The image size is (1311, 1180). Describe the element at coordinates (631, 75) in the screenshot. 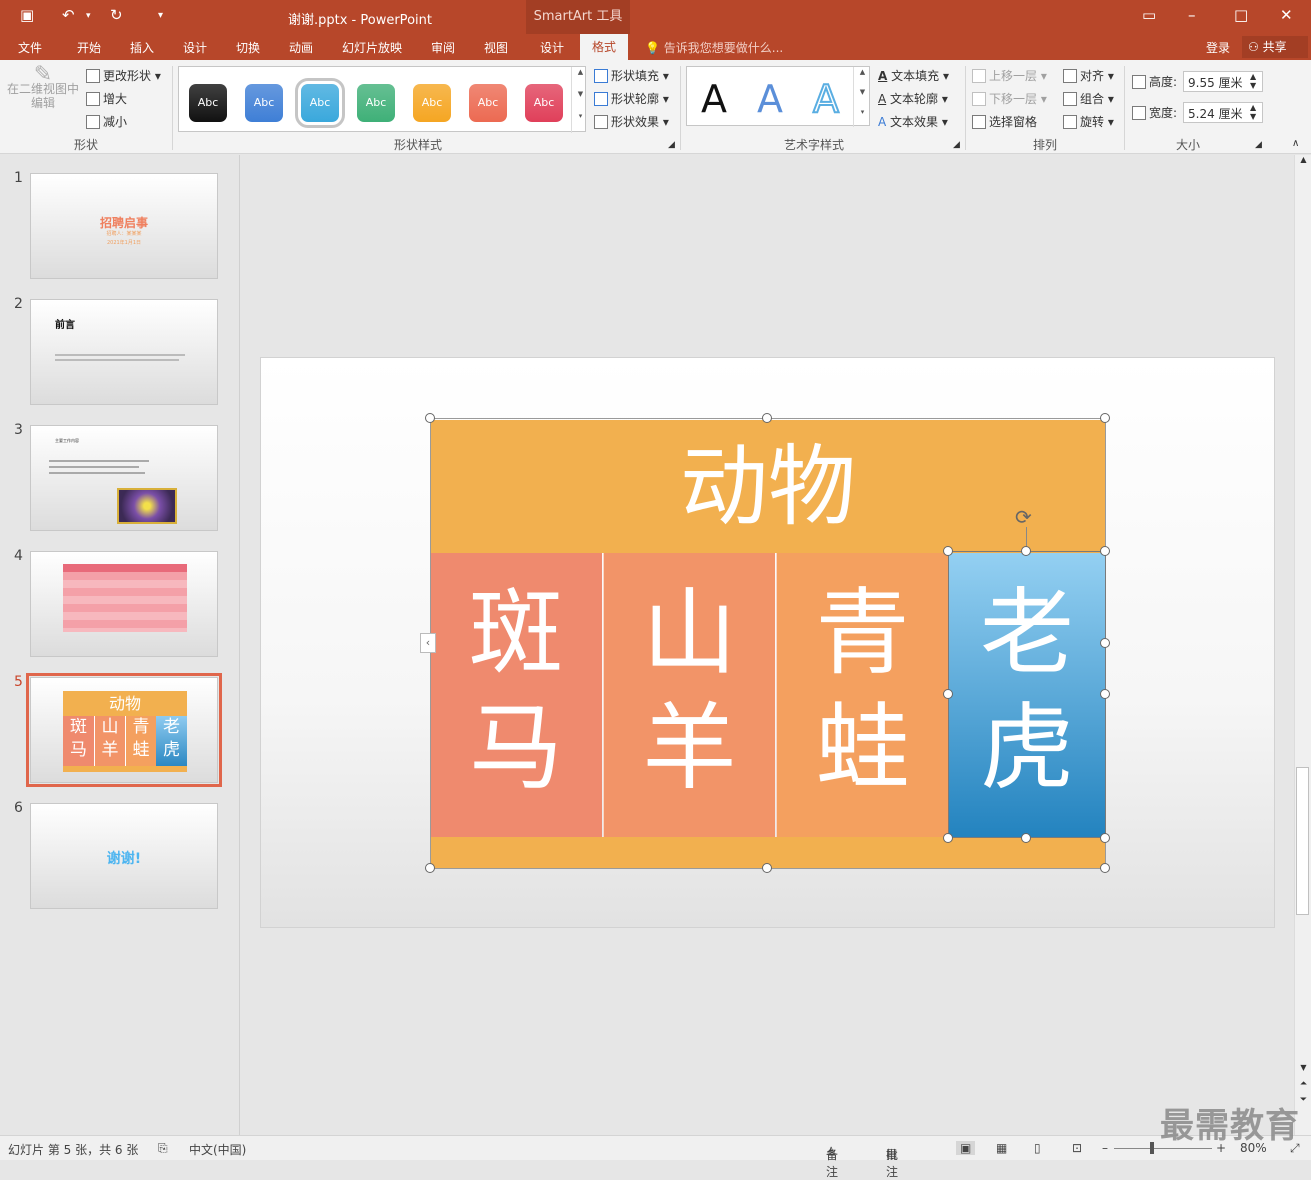

I see `shape-fill-button: 形状填充 ▾` at that location.